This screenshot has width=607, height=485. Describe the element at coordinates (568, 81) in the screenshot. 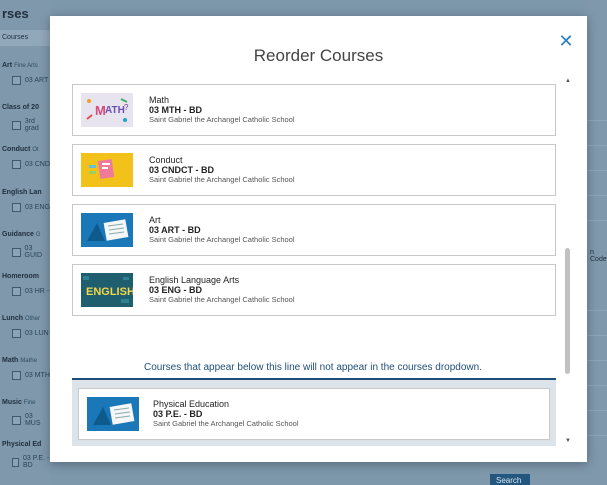

I see `scroll-up-arrow-icon: ▲` at that location.